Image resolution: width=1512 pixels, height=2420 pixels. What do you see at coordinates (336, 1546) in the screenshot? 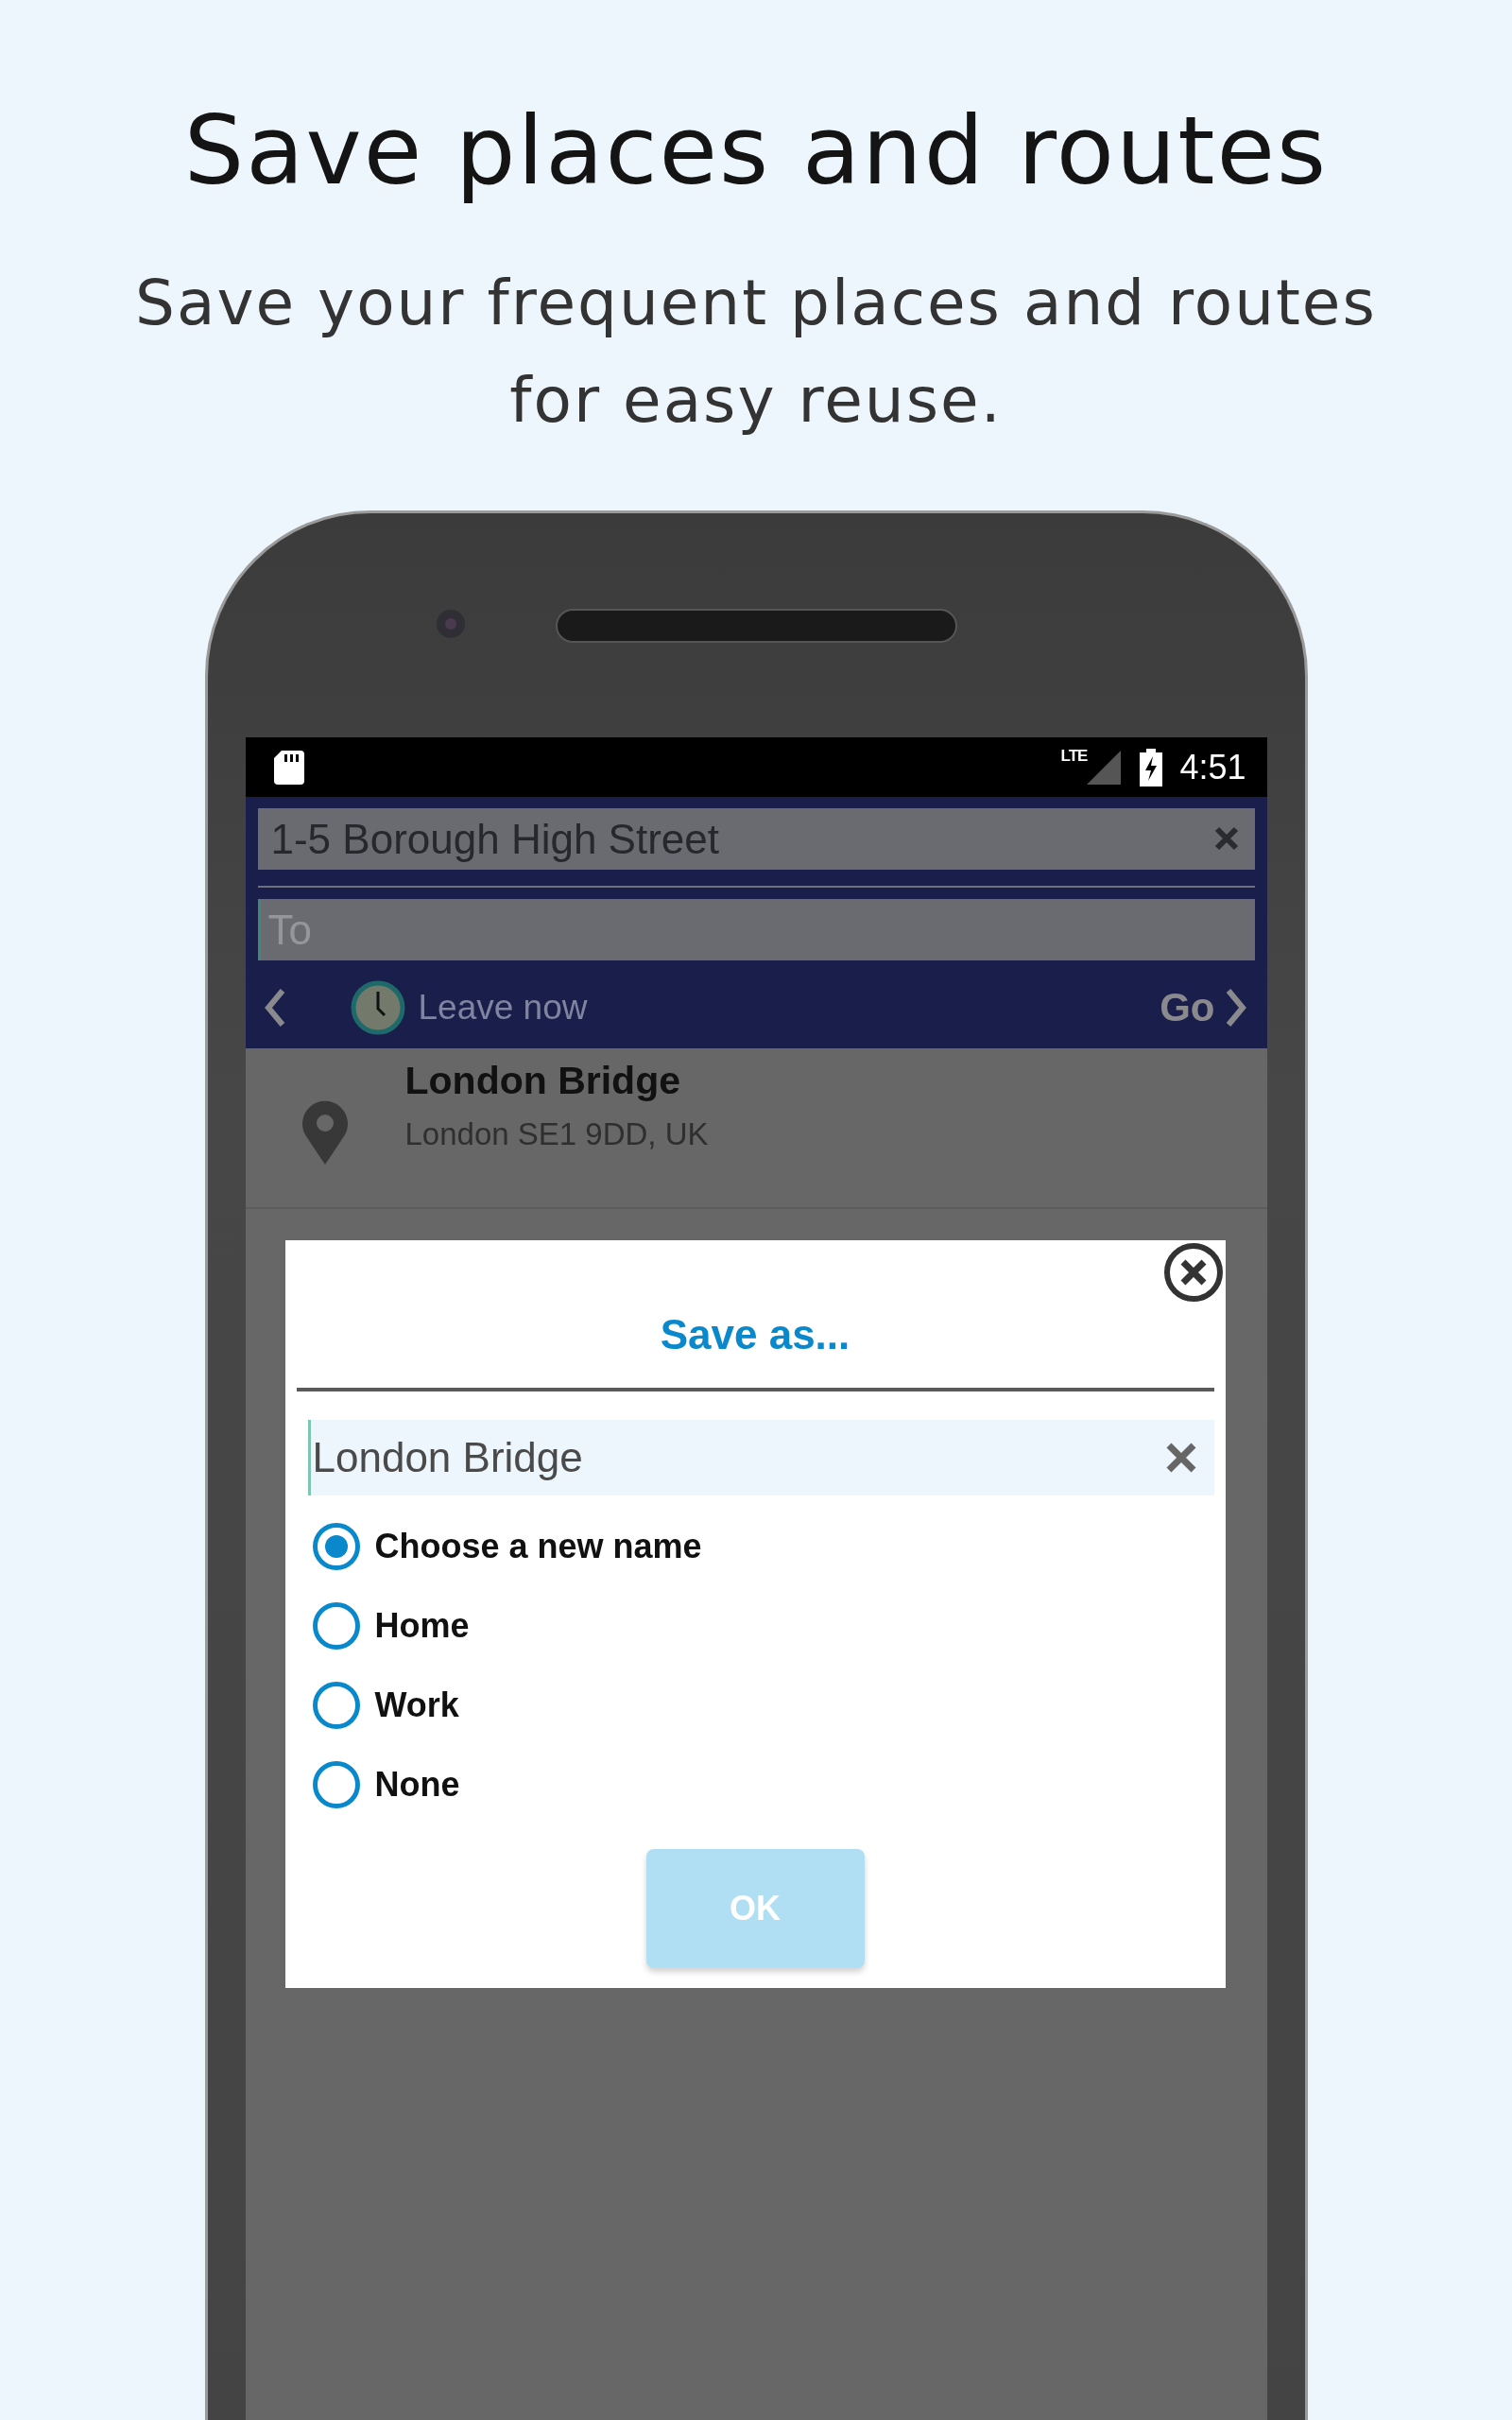
I see `radio-selected-icon` at bounding box center [336, 1546].